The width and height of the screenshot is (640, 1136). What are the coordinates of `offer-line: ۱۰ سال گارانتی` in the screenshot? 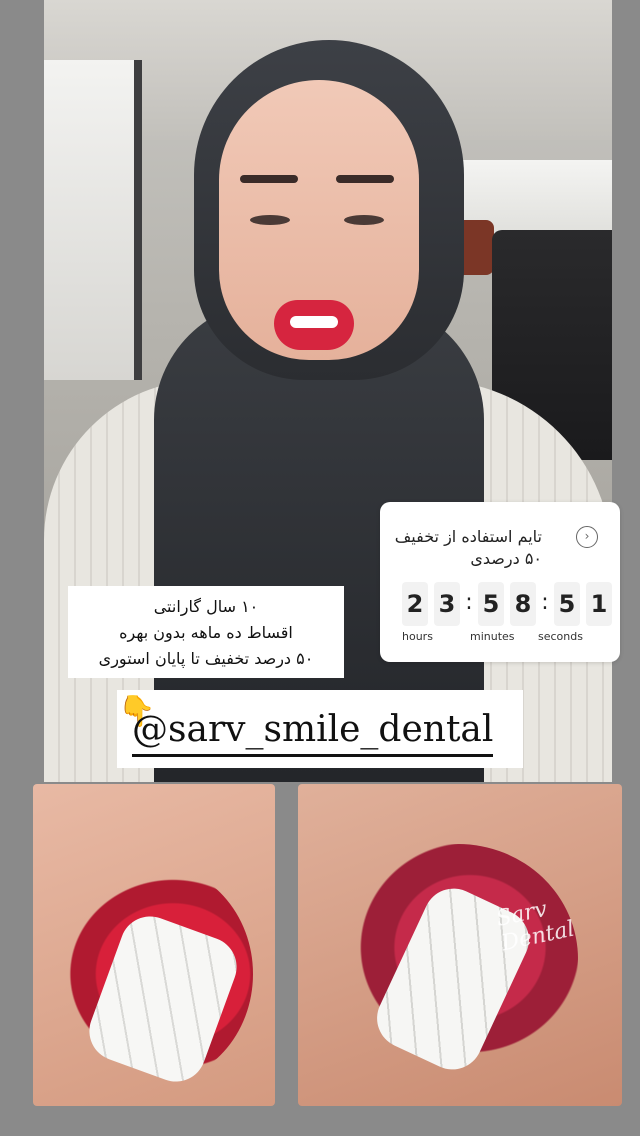 It's located at (206, 606).